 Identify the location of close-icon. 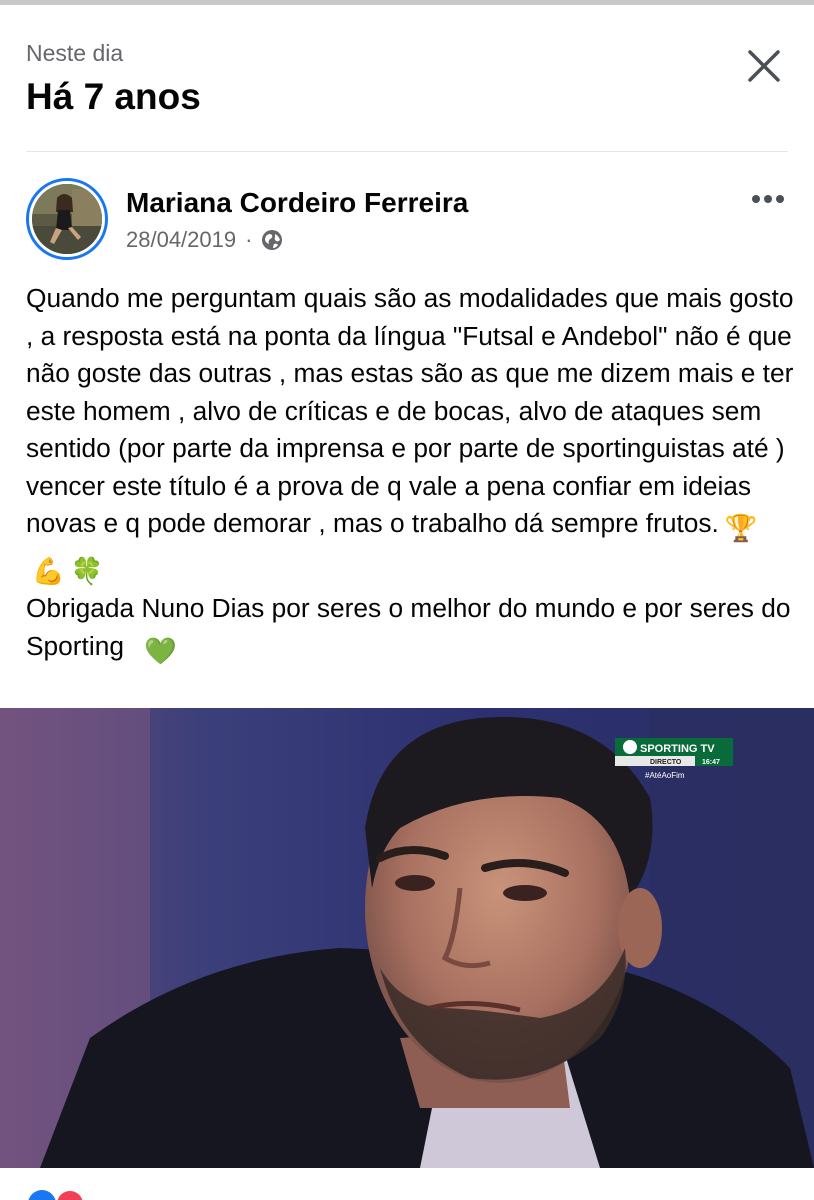
(764, 66).